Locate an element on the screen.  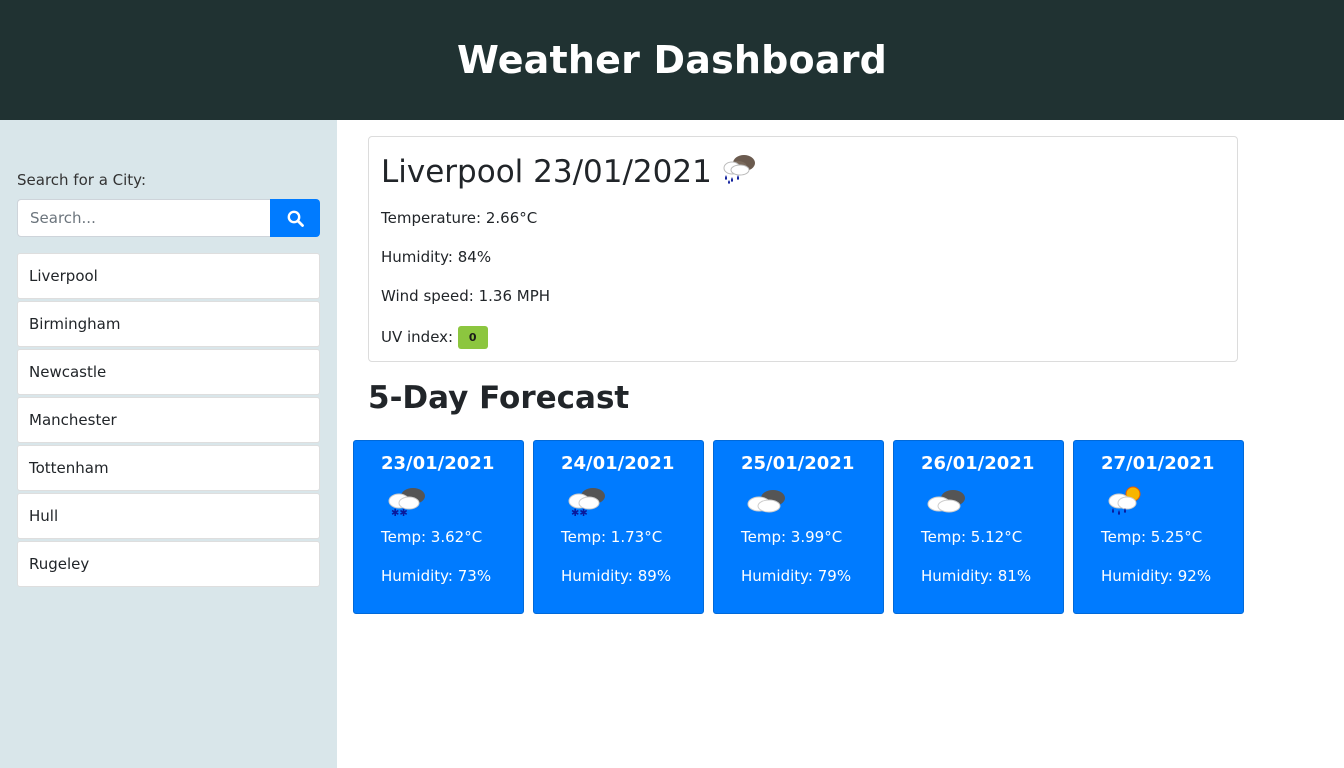
forecast-humidity: Humidity: 79% is located at coordinates (796, 576).